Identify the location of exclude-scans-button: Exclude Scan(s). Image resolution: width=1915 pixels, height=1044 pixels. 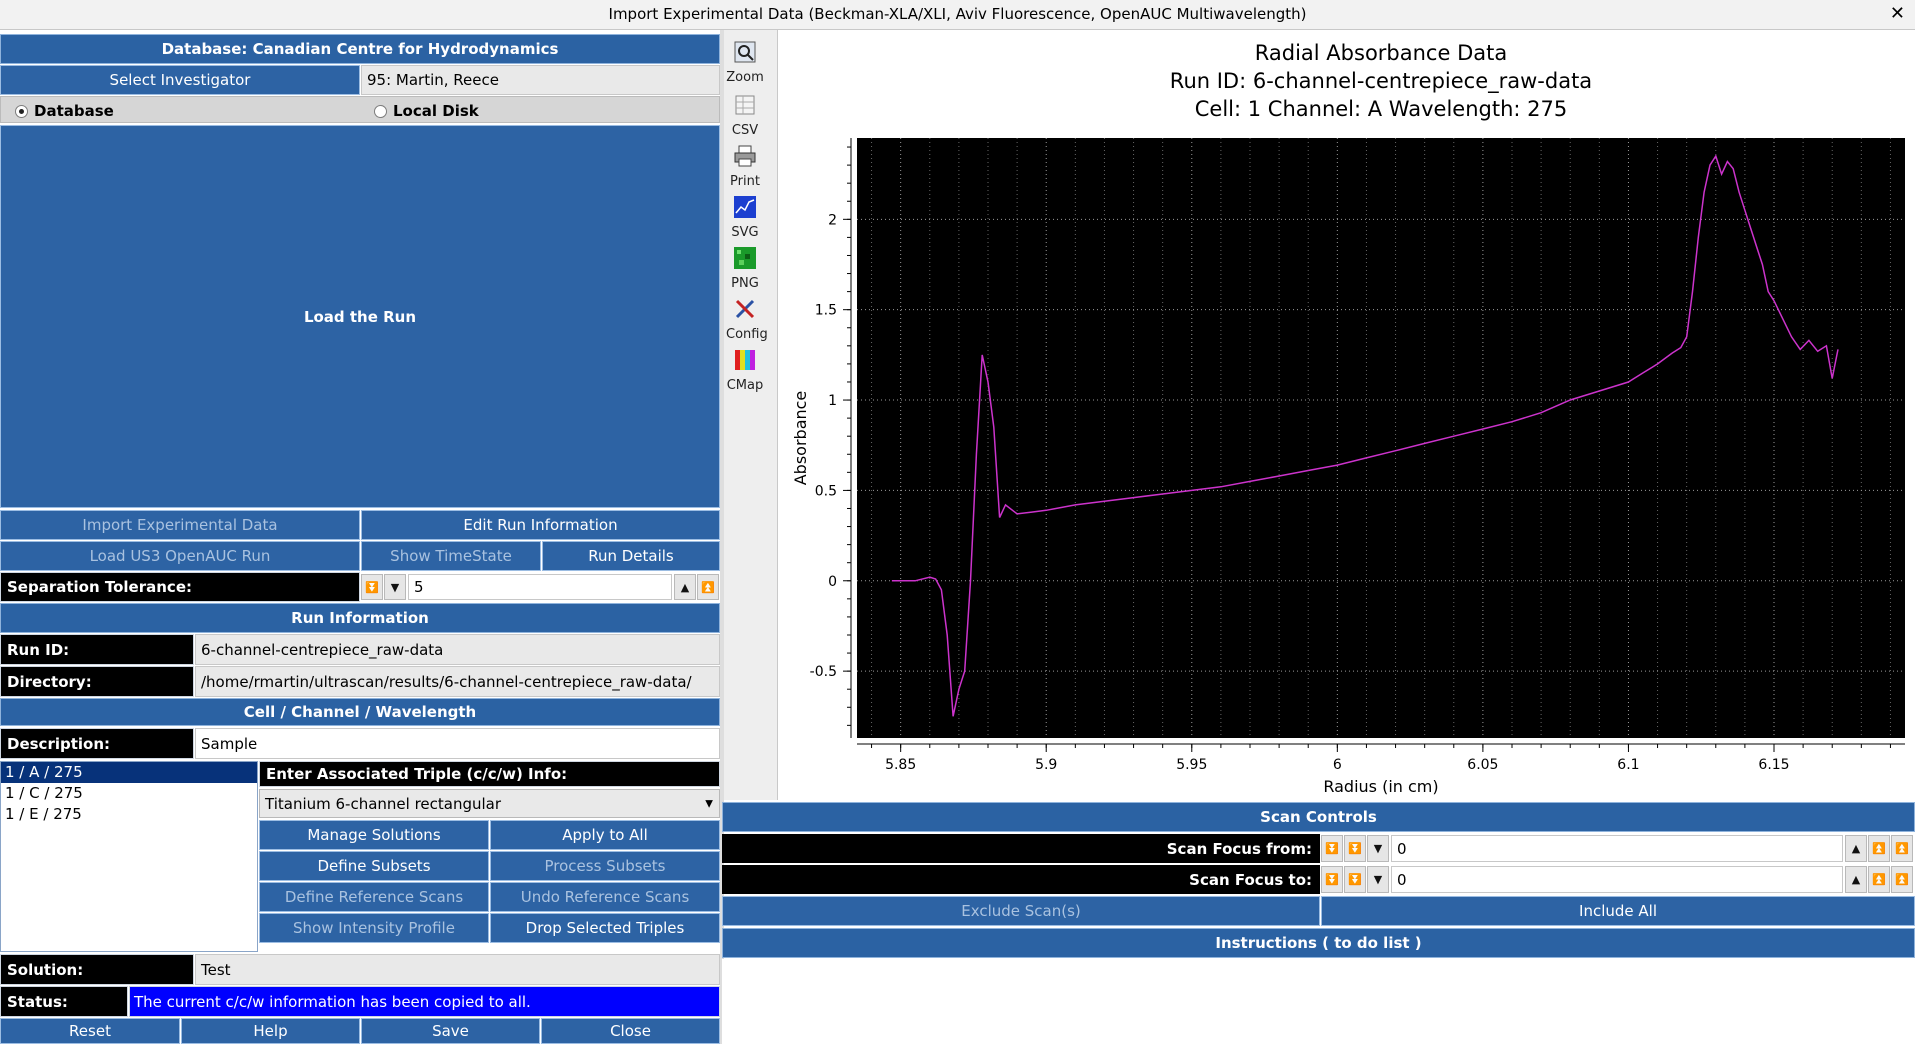
(1021, 911).